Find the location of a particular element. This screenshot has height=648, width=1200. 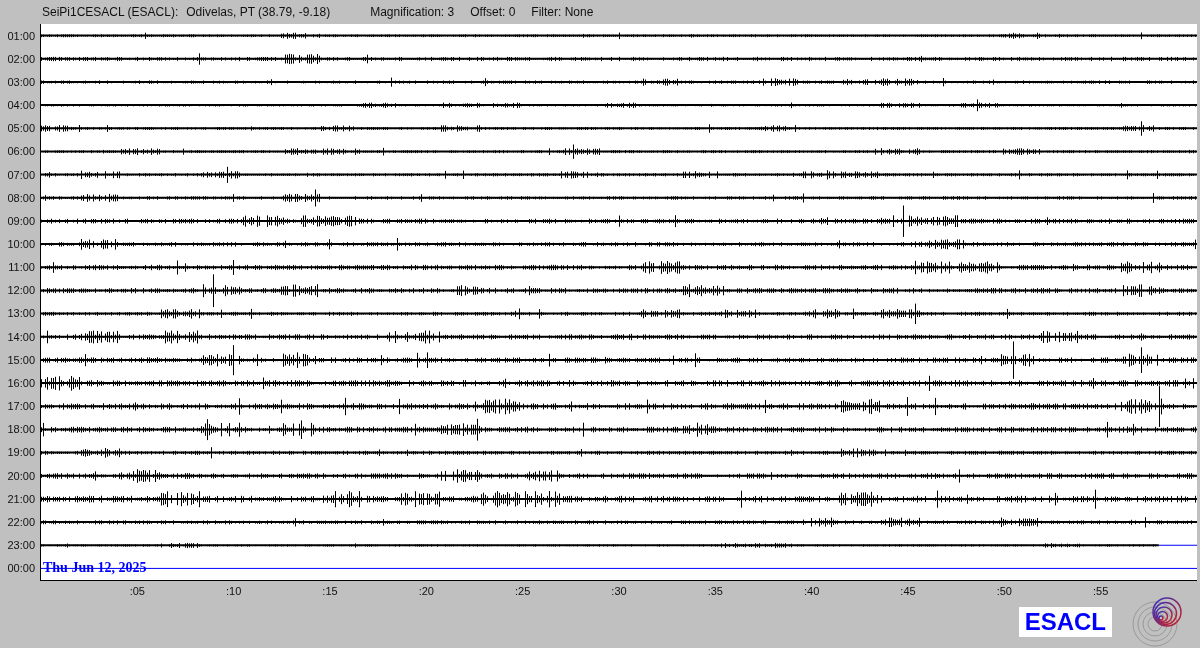

hour-label: 18:00 is located at coordinates (21, 429).